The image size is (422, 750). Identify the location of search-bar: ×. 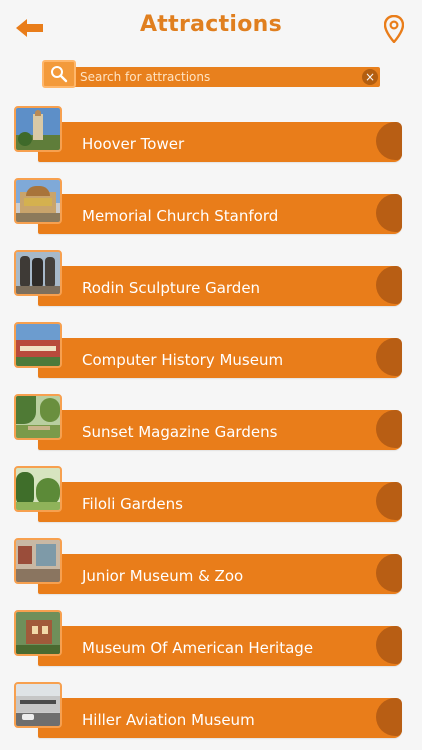
(212, 75).